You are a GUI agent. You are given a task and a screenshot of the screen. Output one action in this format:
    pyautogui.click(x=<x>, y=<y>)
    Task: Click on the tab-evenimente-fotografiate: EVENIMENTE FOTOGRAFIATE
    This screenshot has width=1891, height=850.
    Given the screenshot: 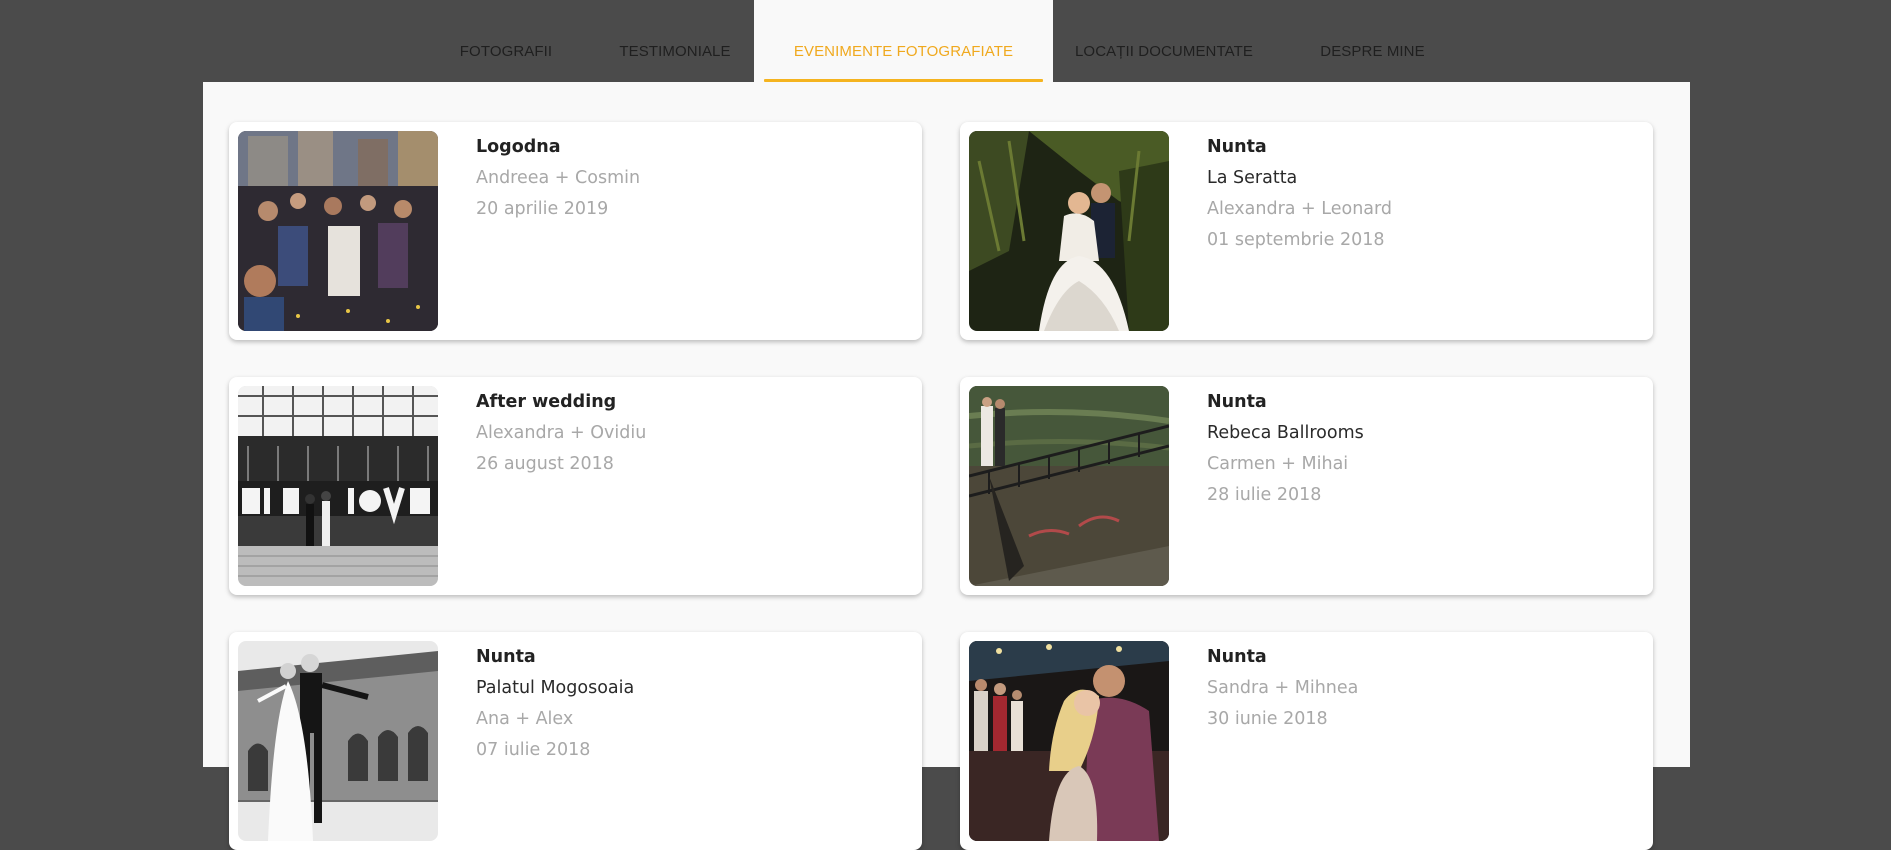 What is the action you would take?
    pyautogui.click(x=903, y=41)
    